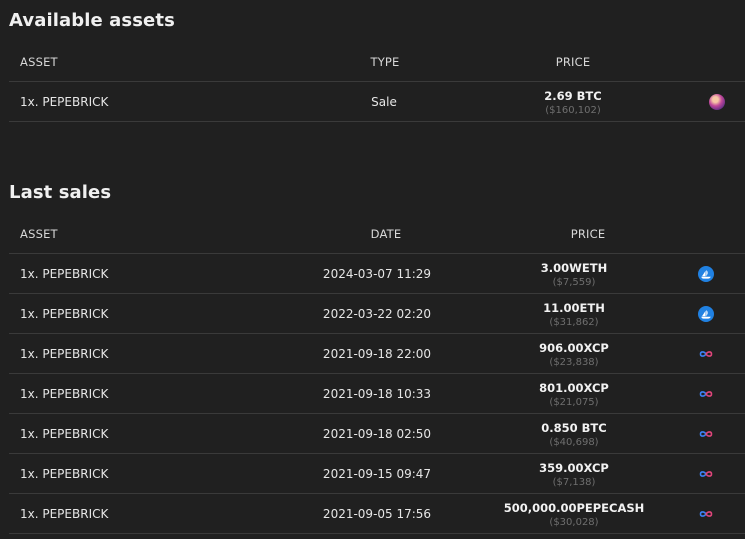 The height and width of the screenshot is (539, 745). I want to click on sale-date: 2021-09-15 09:47, so click(377, 474).